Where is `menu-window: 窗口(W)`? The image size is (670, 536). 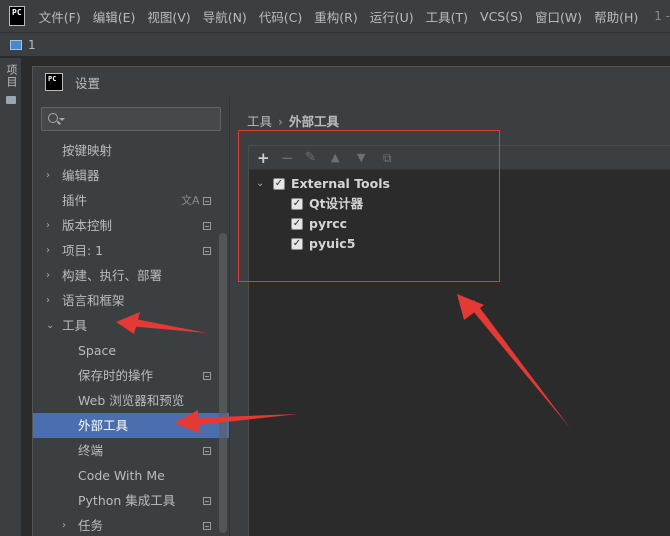 menu-window: 窗口(W) is located at coordinates (558, 16).